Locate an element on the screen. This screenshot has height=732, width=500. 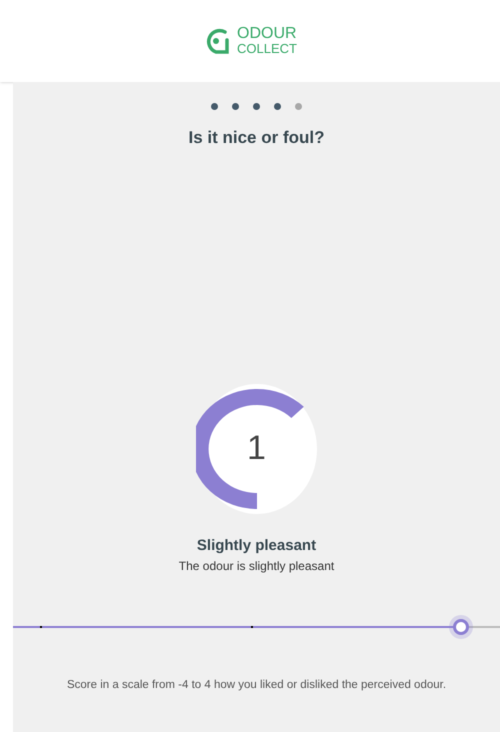
question-title: Is it nice or foul? is located at coordinates (256, 138).